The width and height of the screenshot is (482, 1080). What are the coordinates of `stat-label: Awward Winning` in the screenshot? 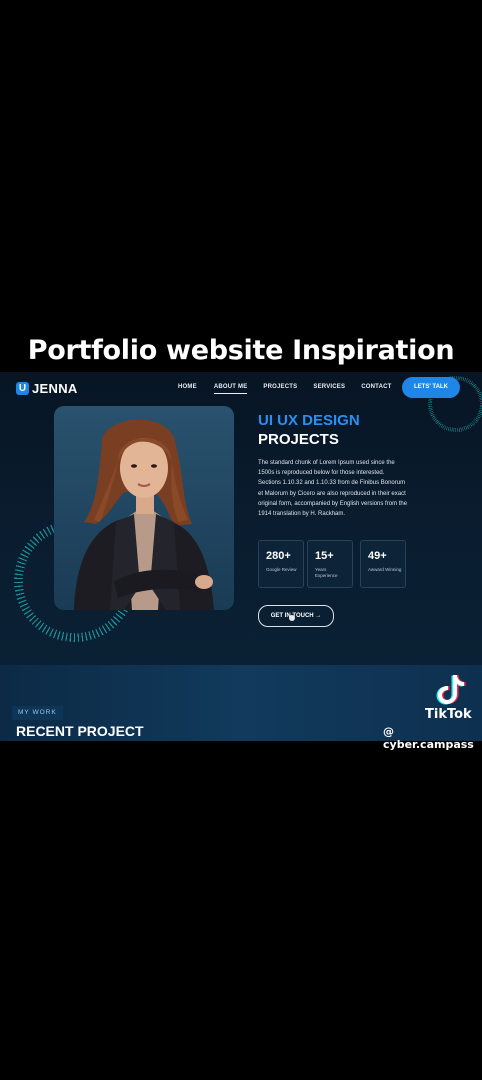 It's located at (385, 569).